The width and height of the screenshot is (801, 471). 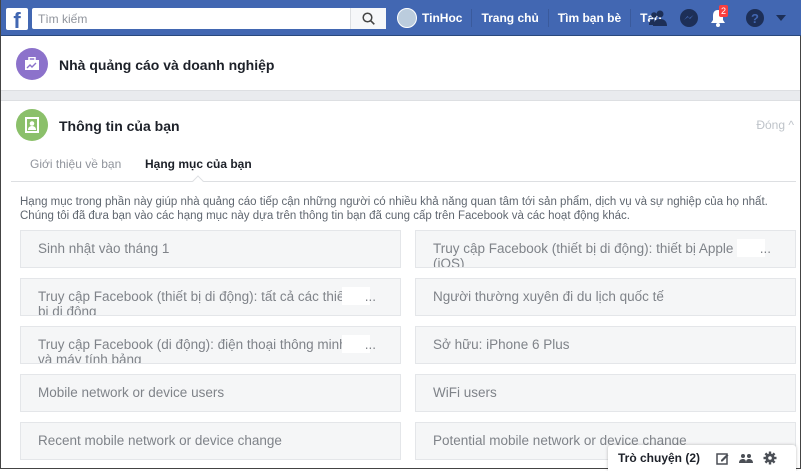 What do you see at coordinates (658, 18) in the screenshot?
I see `friend-requests-icon` at bounding box center [658, 18].